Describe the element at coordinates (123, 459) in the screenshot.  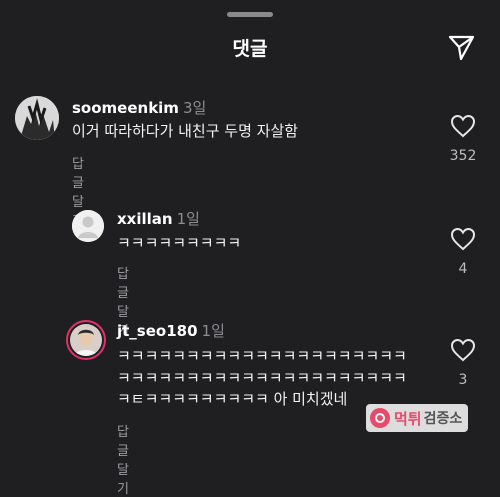
I see `reply-button: 답글 달기` at that location.